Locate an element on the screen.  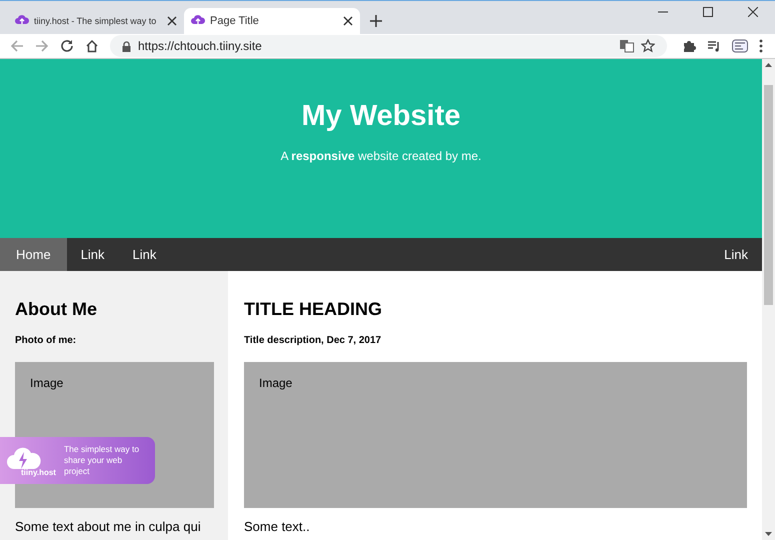
translate-icon is located at coordinates (627, 46).